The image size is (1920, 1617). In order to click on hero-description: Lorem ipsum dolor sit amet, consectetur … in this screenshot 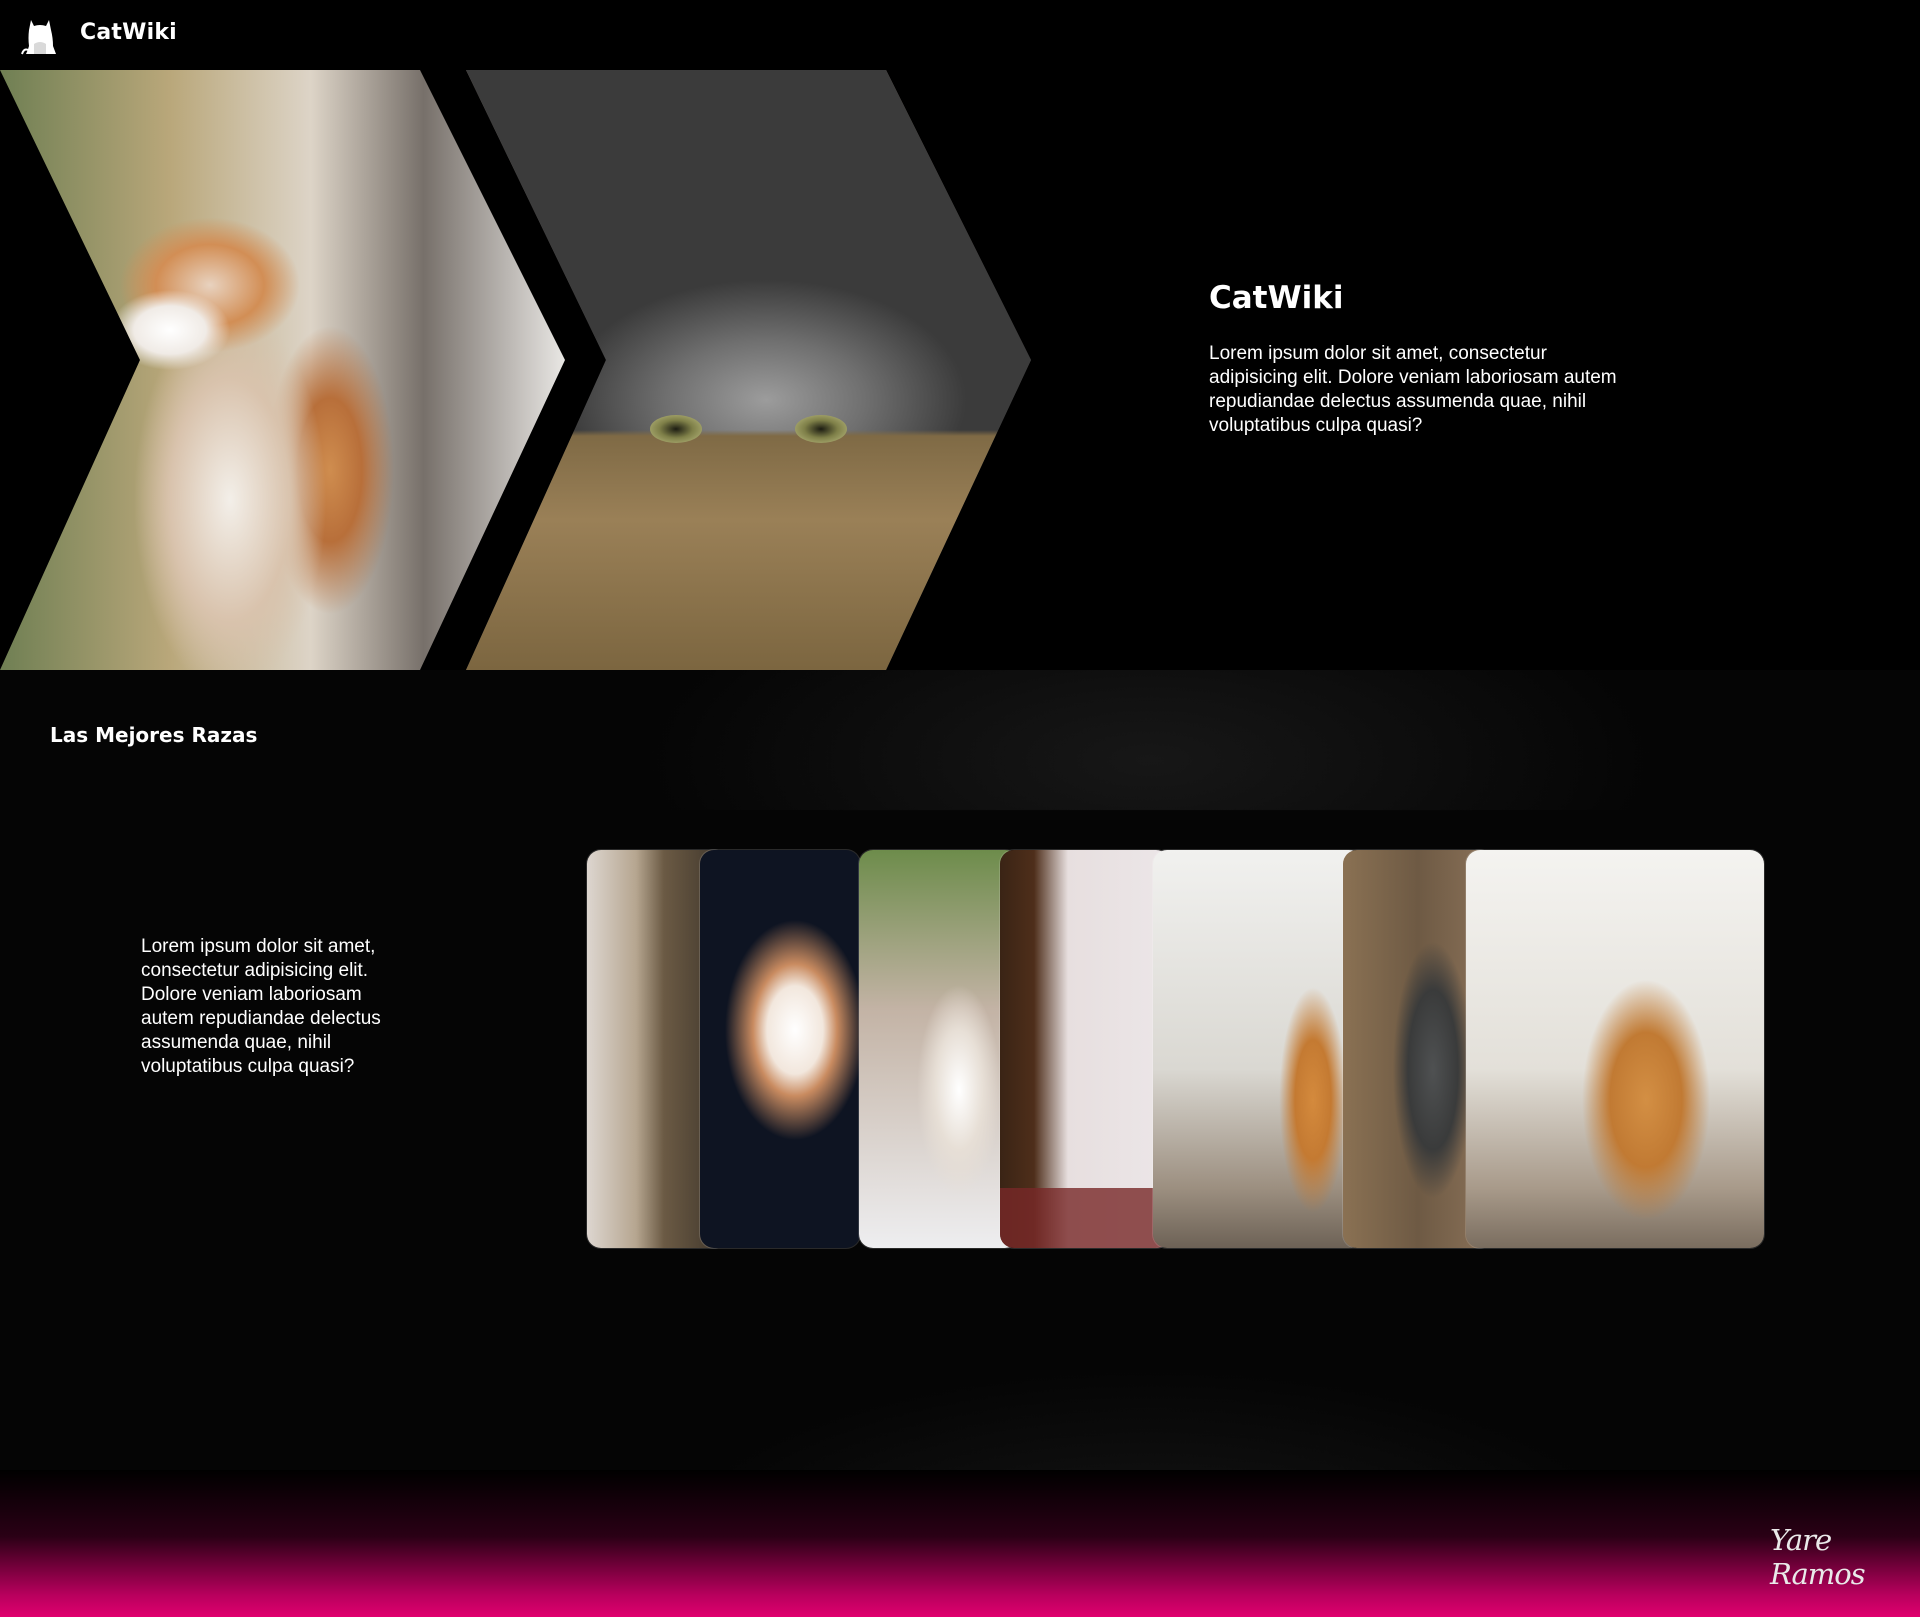, I will do `click(1413, 389)`.